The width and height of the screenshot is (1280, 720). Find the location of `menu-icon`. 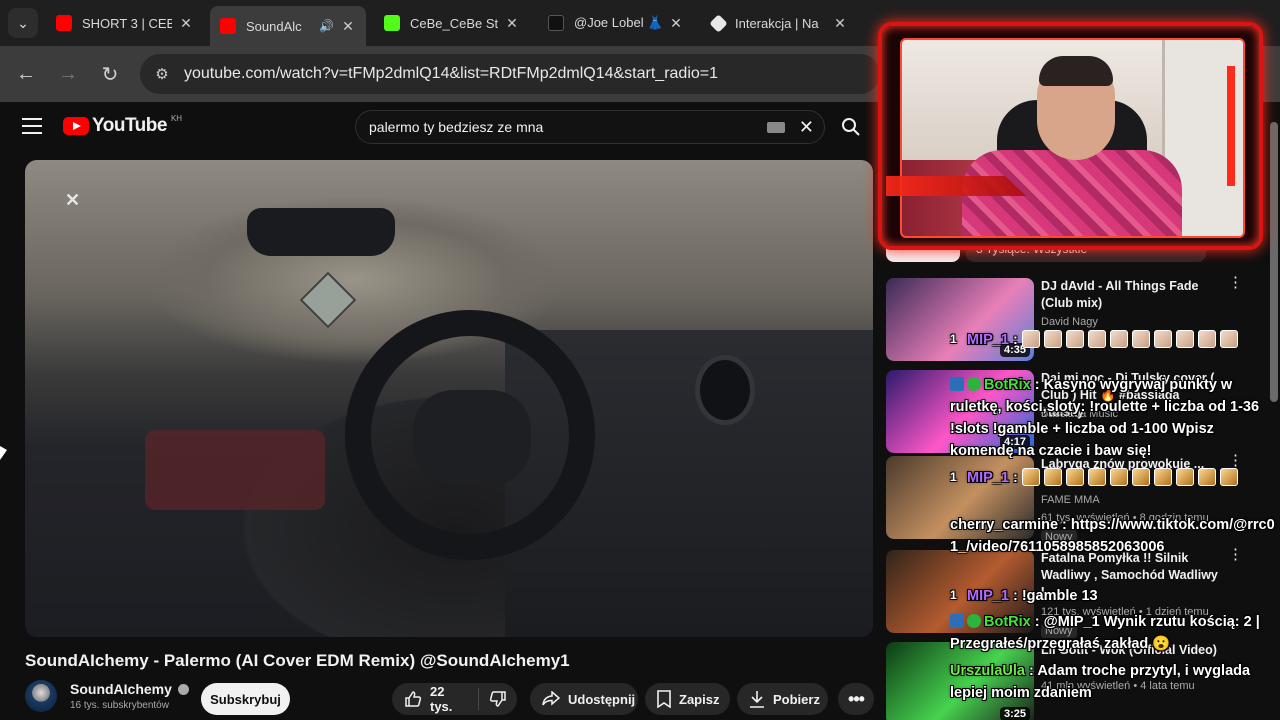

menu-icon is located at coordinates (32, 126).